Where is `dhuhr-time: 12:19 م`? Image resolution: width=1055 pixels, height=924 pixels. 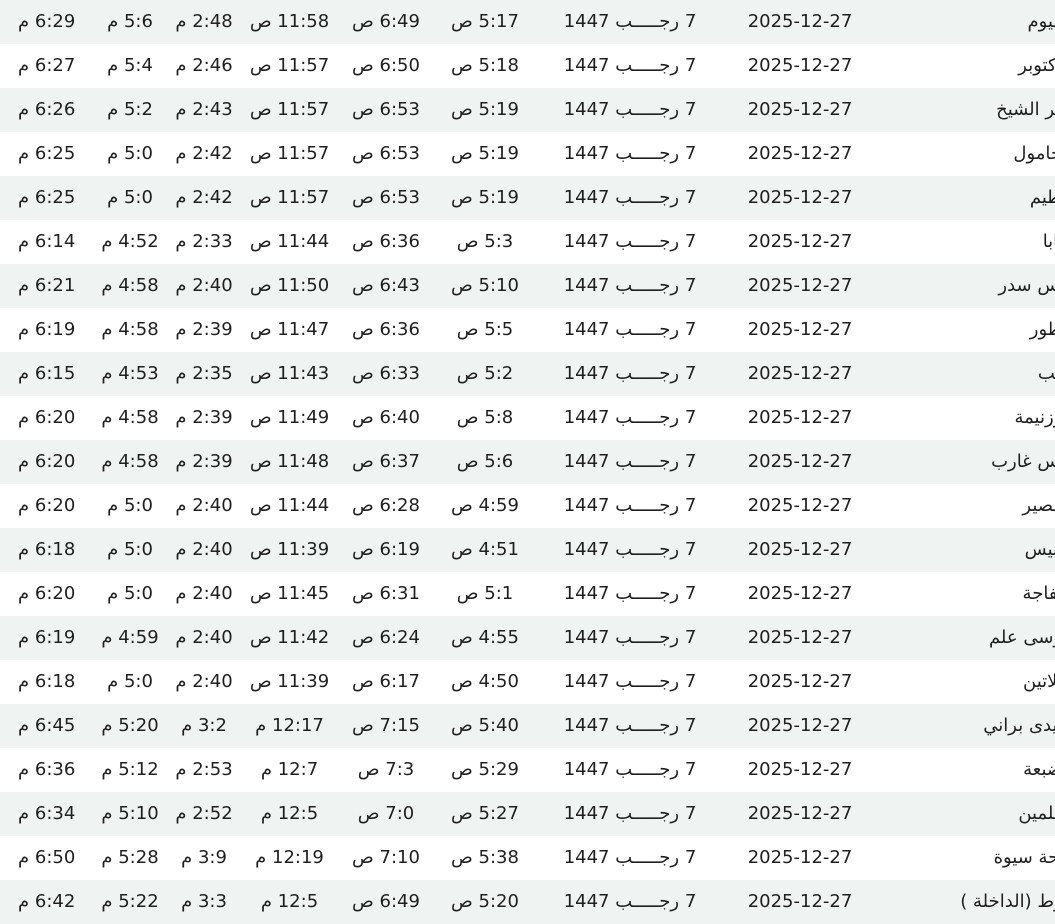 dhuhr-time: 12:19 م is located at coordinates (289, 857).